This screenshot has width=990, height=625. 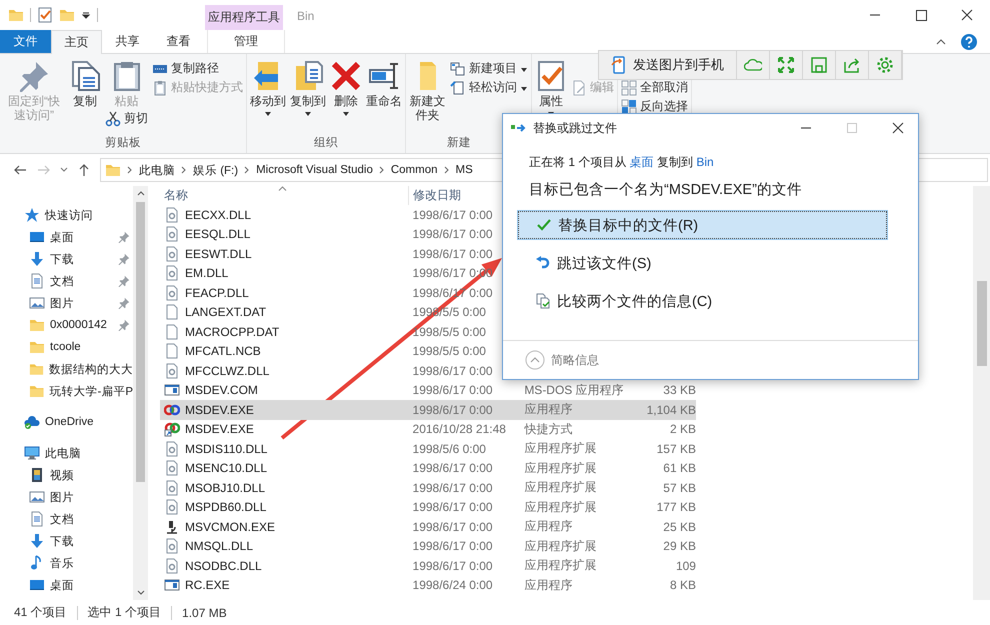 What do you see at coordinates (679, 468) in the screenshot?
I see `file-size: 61 KB` at bounding box center [679, 468].